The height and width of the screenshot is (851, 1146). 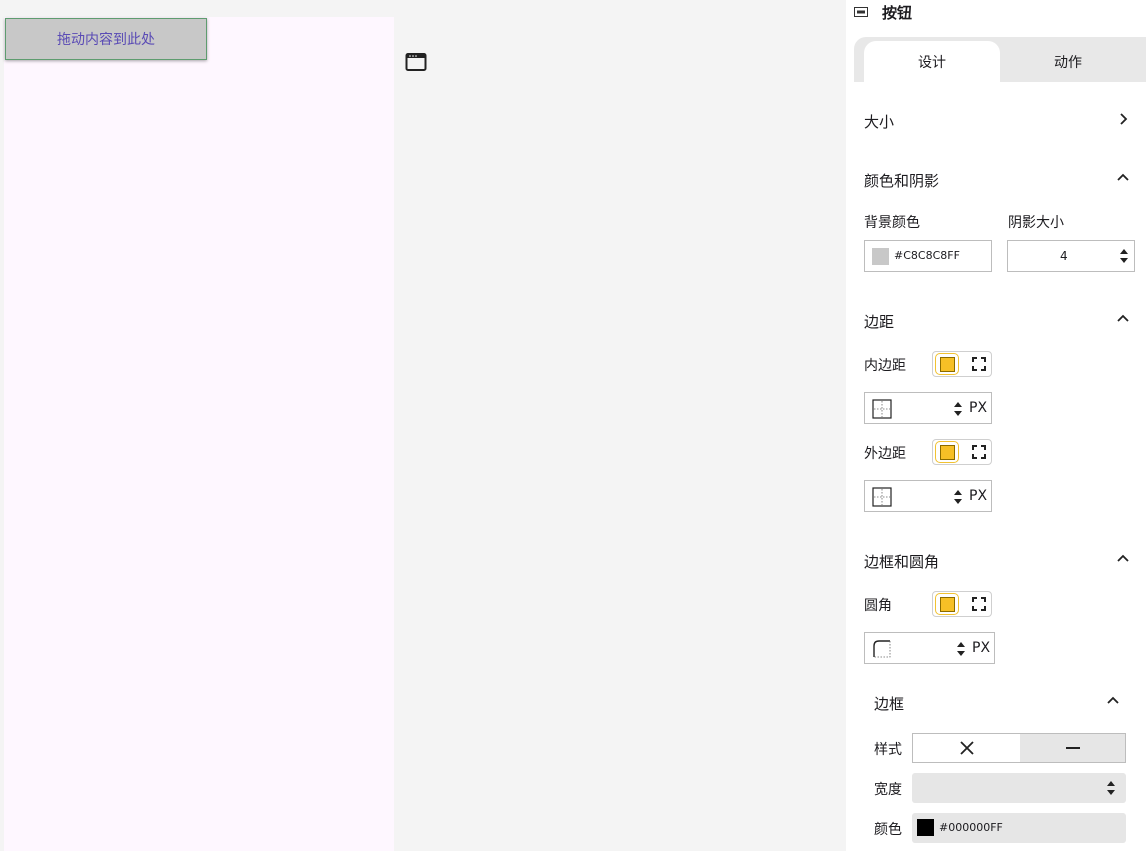 I want to click on padding-unit: PX, so click(x=978, y=408).